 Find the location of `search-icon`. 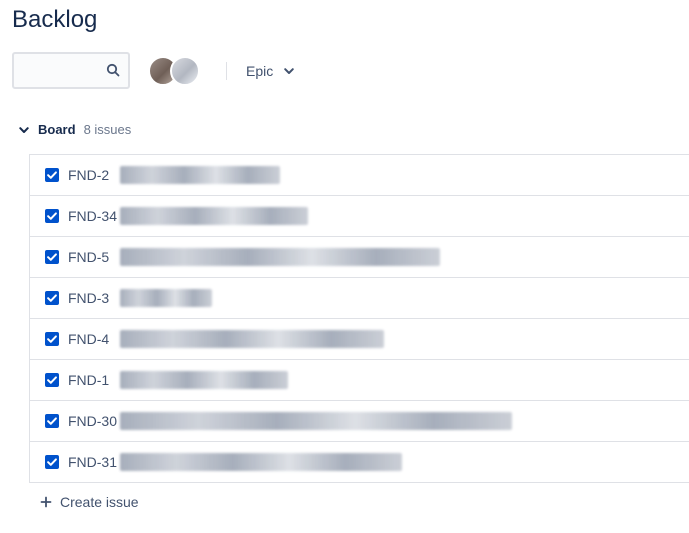

search-icon is located at coordinates (113, 70).